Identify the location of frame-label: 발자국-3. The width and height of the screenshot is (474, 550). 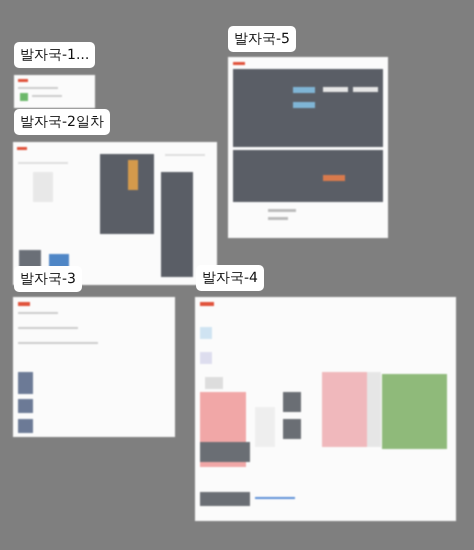
(48, 279).